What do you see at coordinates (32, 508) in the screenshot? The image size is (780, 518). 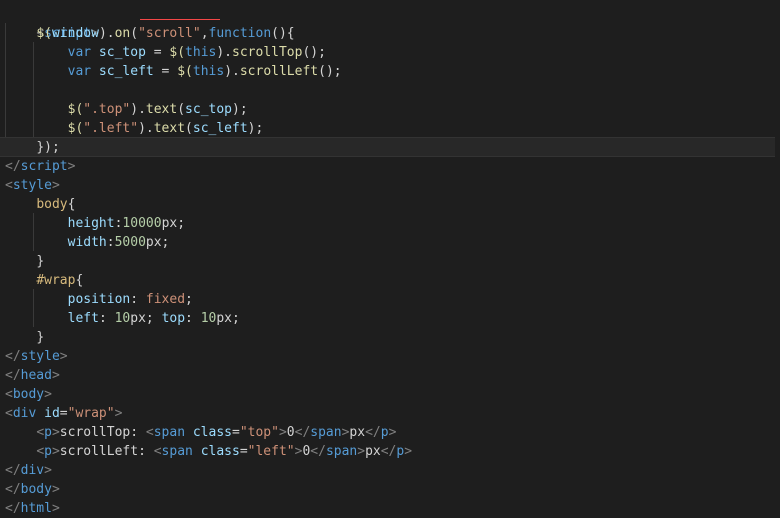 I see `code-line-27: </html>` at bounding box center [32, 508].